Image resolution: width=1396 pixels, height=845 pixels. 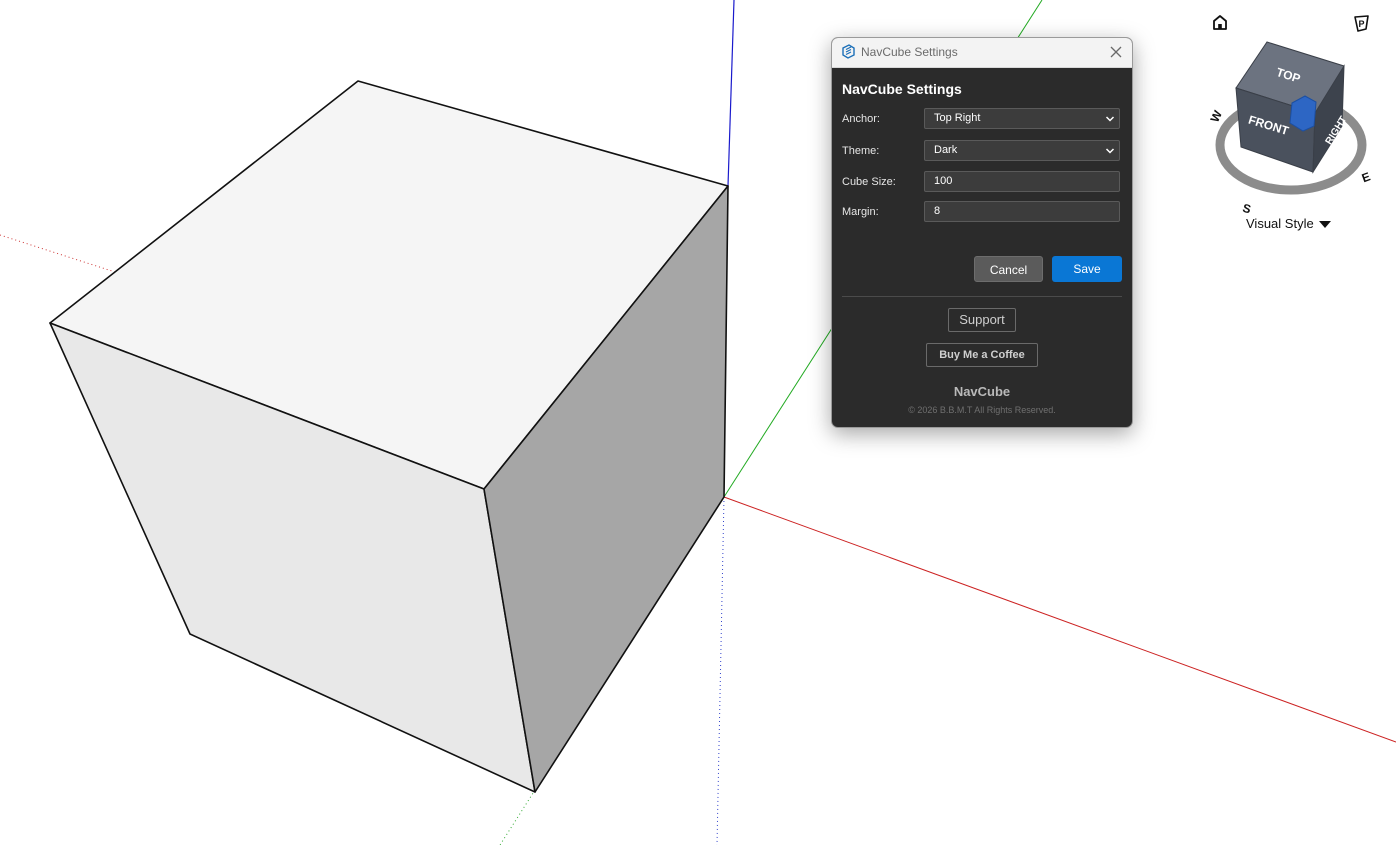 What do you see at coordinates (1022, 150) in the screenshot?
I see `theme-select: Dark` at bounding box center [1022, 150].